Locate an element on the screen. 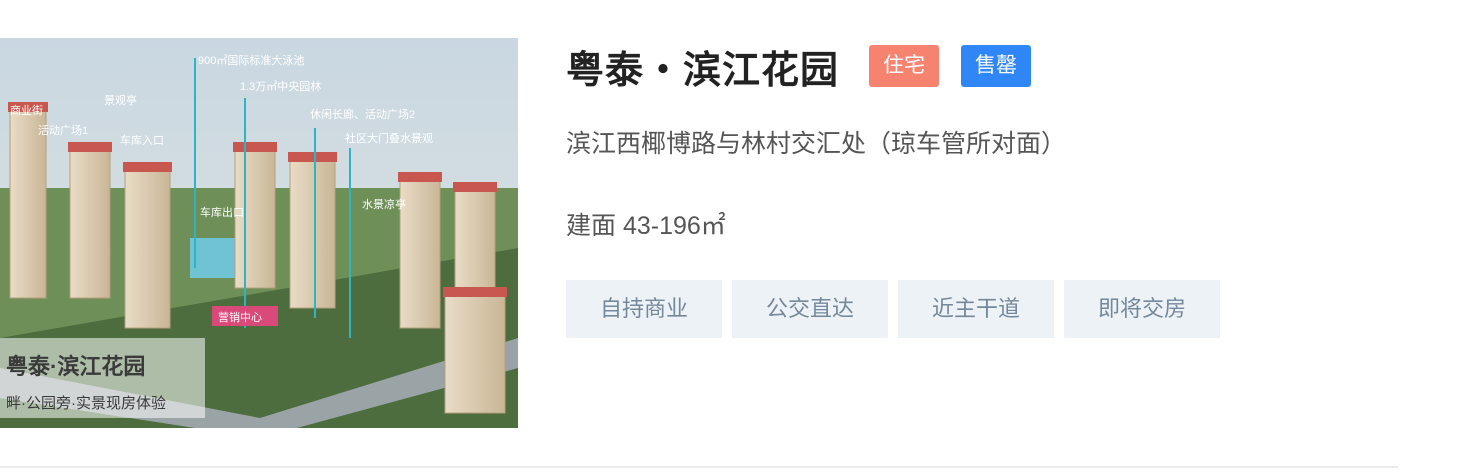 The height and width of the screenshot is (472, 1460). feature-tag: 公交直达 is located at coordinates (810, 309).